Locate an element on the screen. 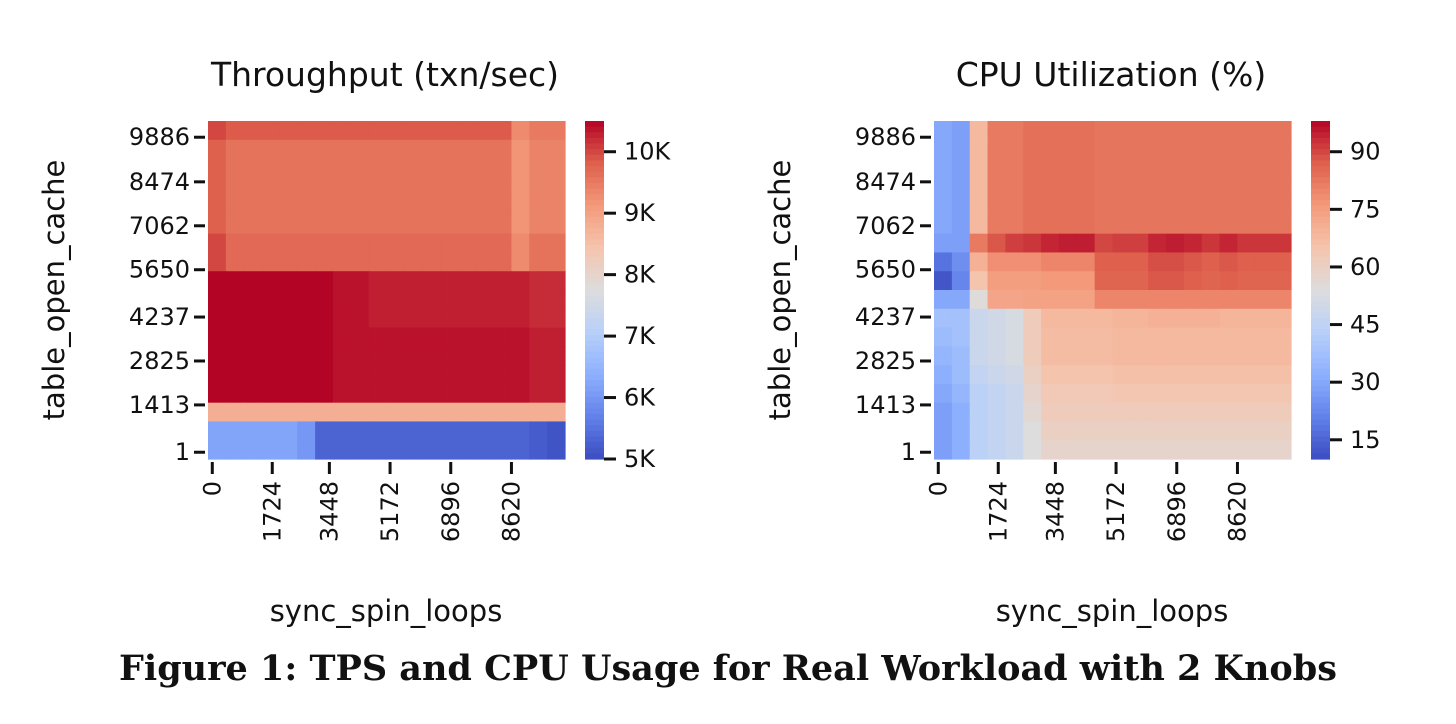  x-tick-label: 8620 is located at coordinates (1237, 511).